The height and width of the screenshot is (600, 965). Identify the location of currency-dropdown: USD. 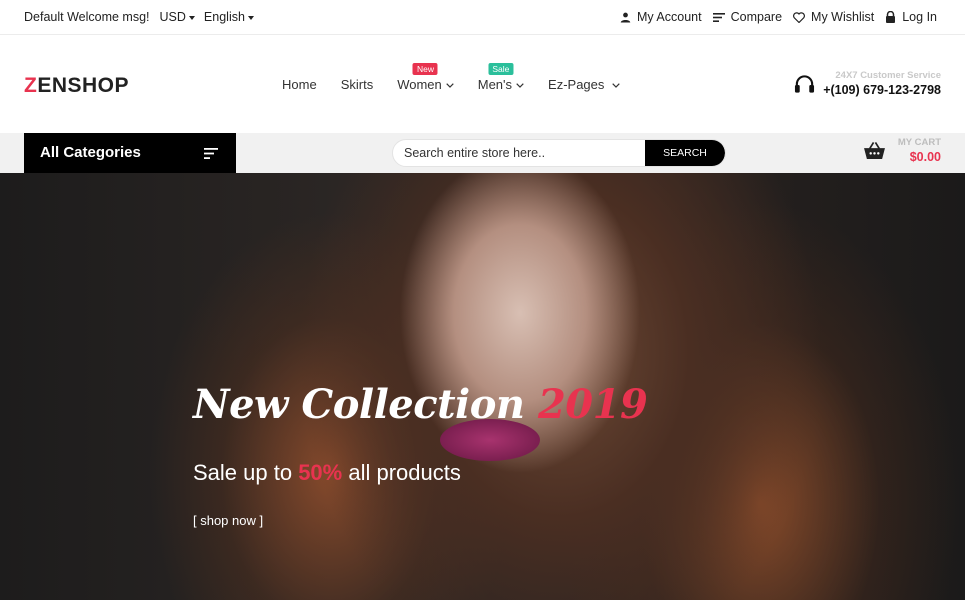
(177, 17).